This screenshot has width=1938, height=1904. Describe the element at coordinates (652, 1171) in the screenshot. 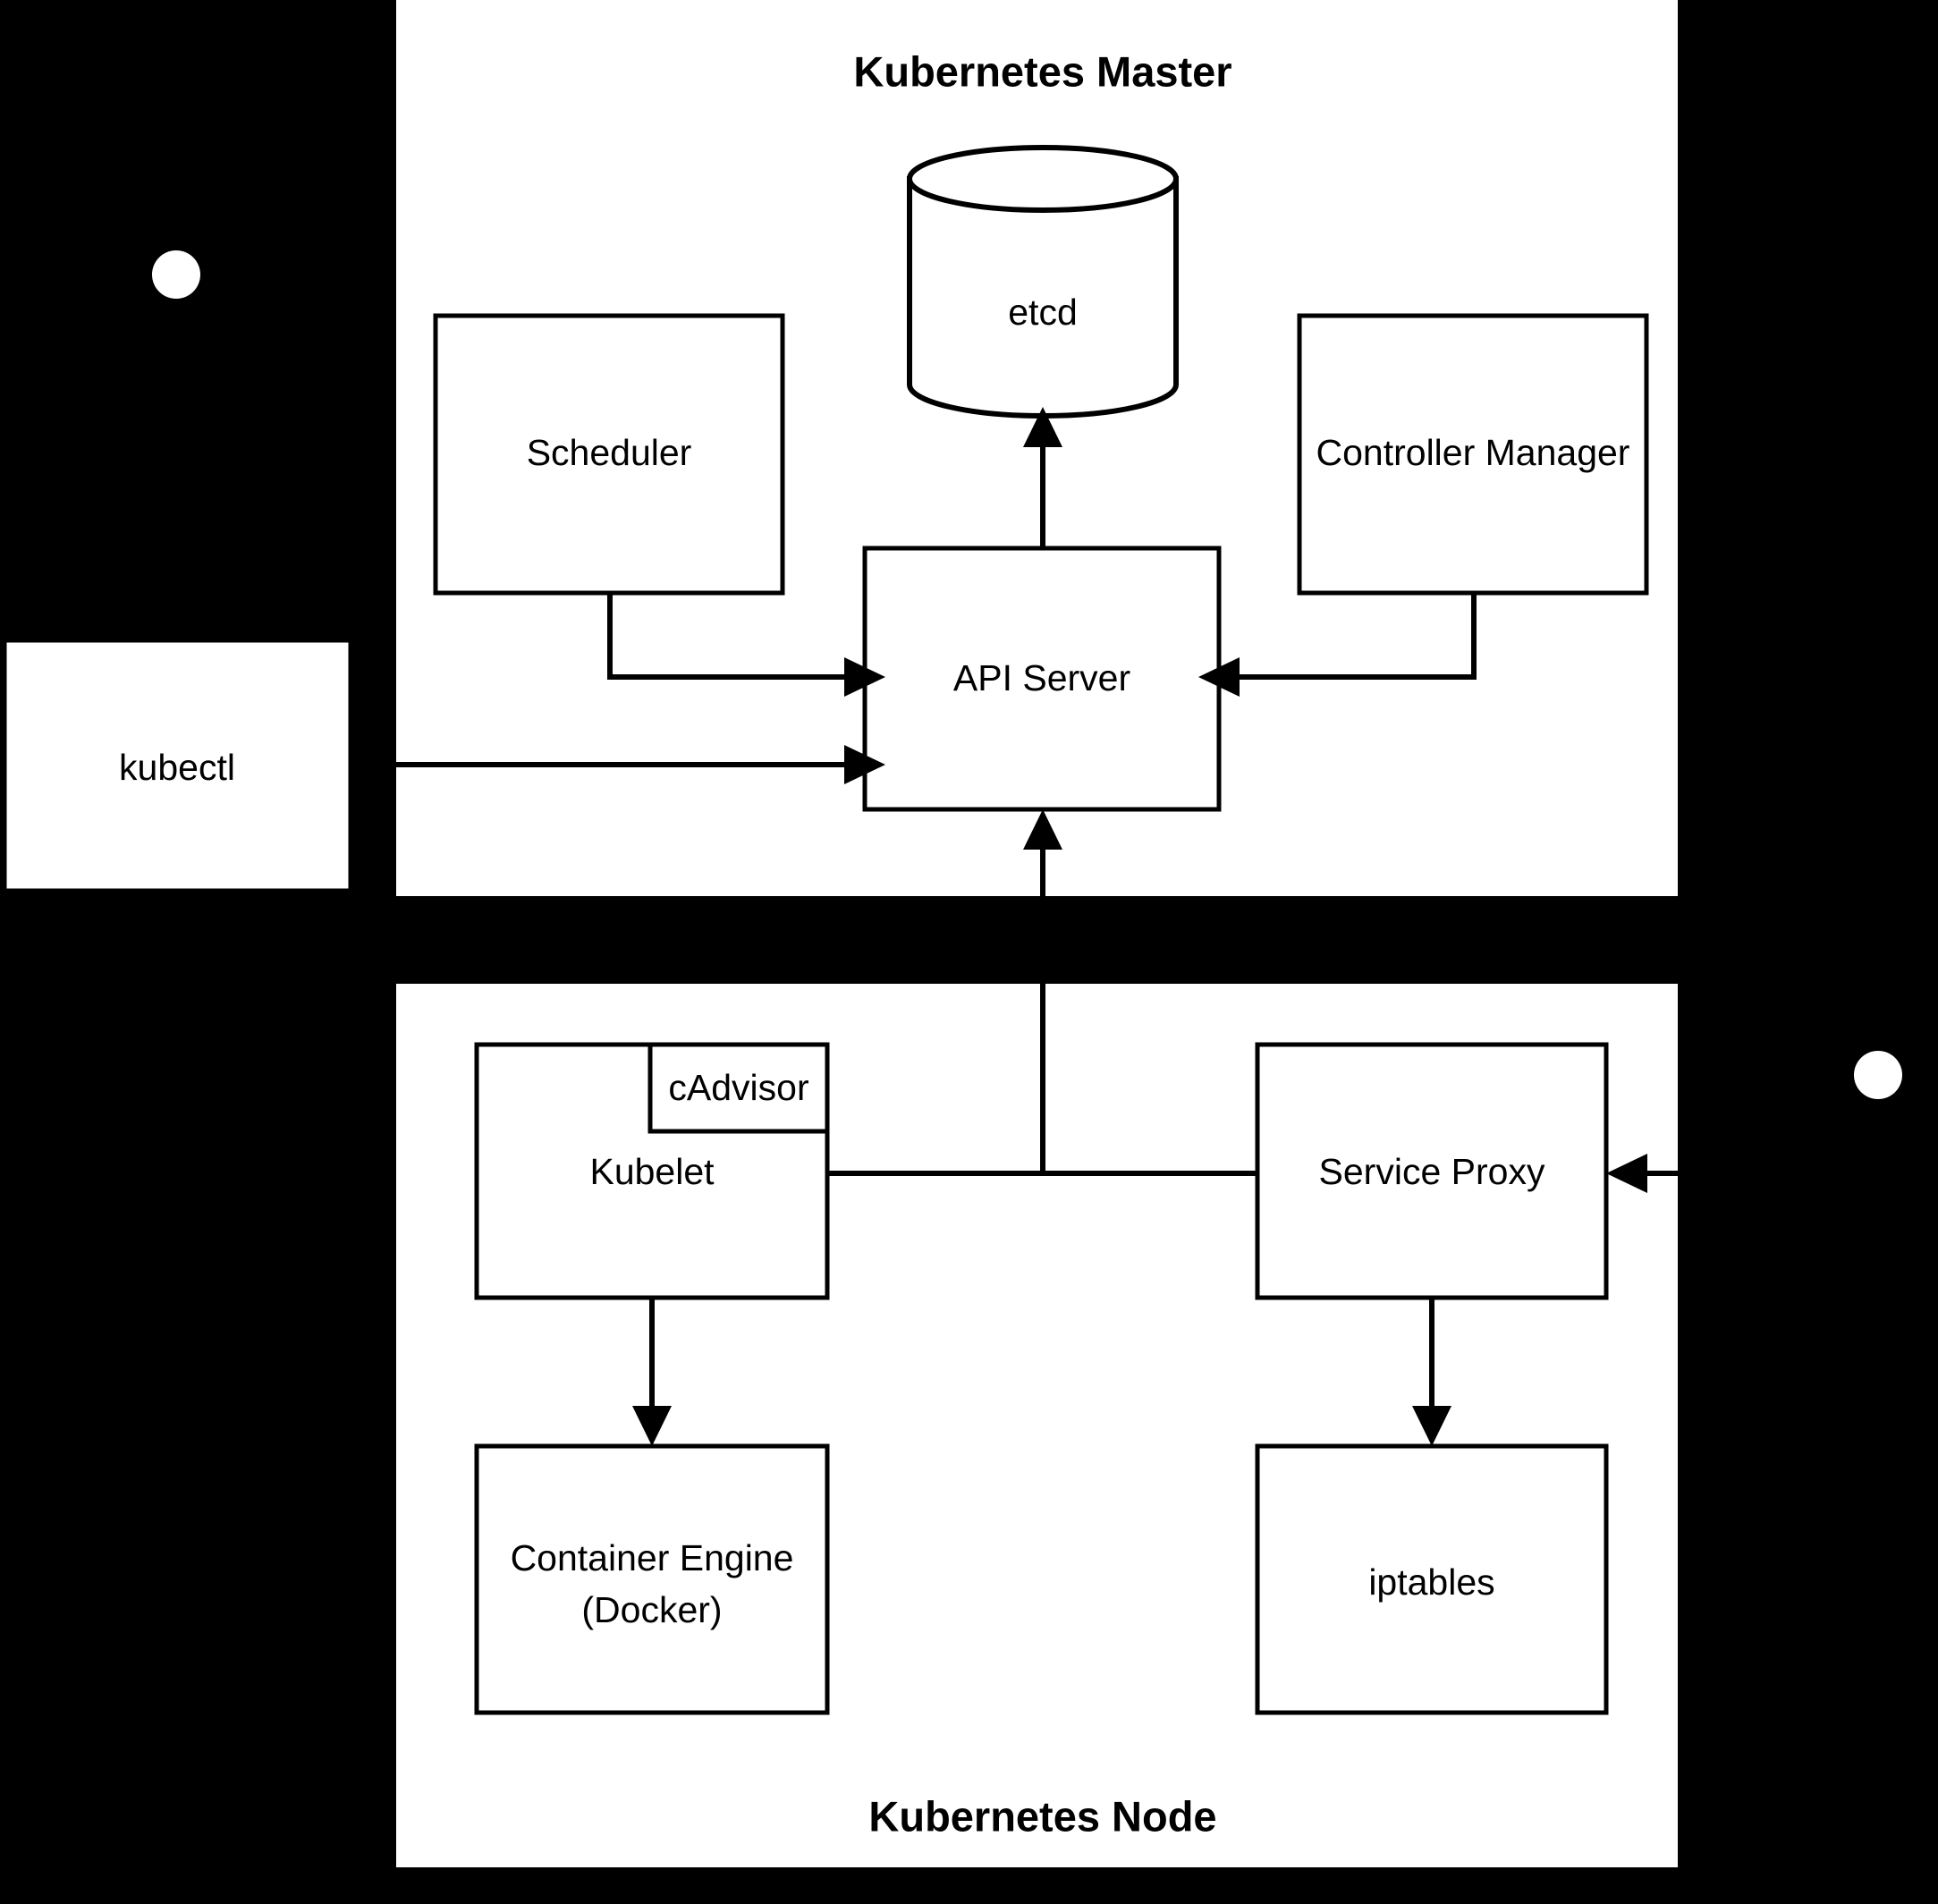

I see `kubelet-label: Kubelet` at that location.